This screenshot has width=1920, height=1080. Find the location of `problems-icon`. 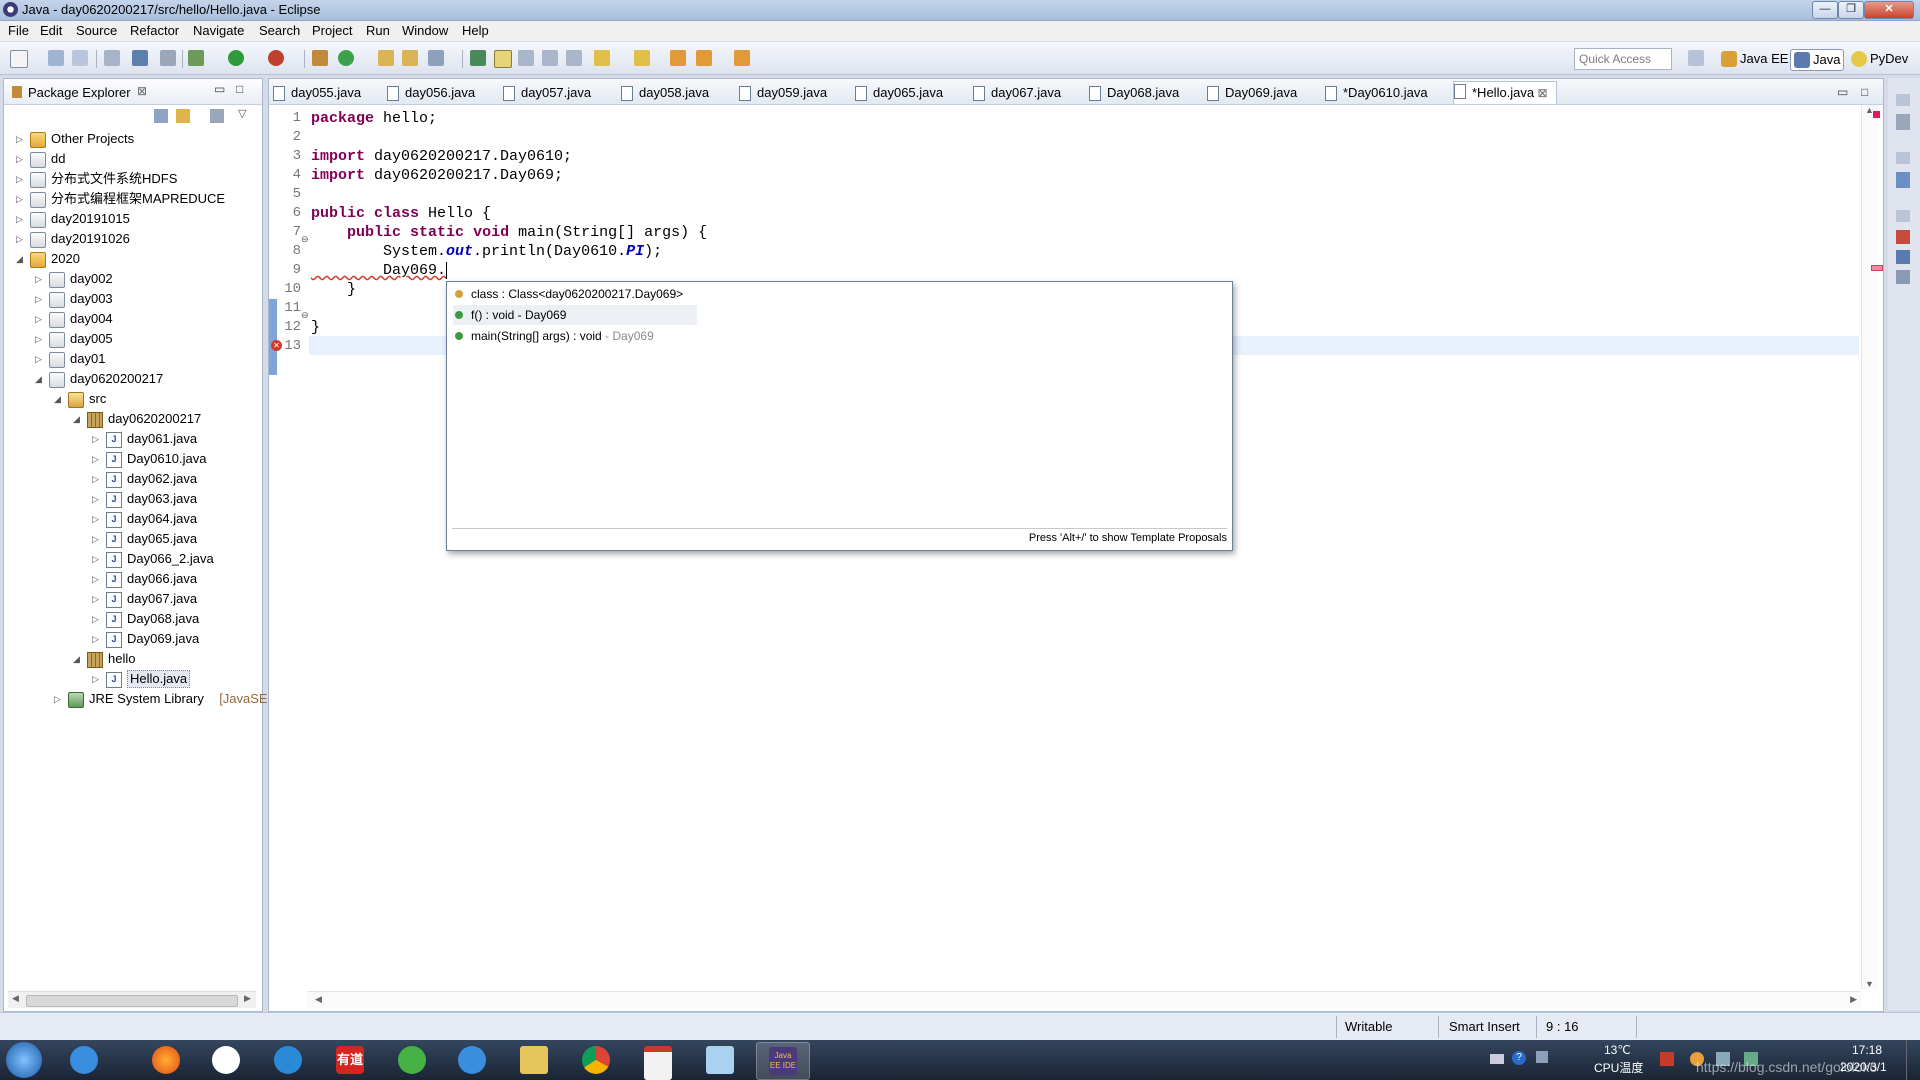

problems-icon is located at coordinates (1903, 237).